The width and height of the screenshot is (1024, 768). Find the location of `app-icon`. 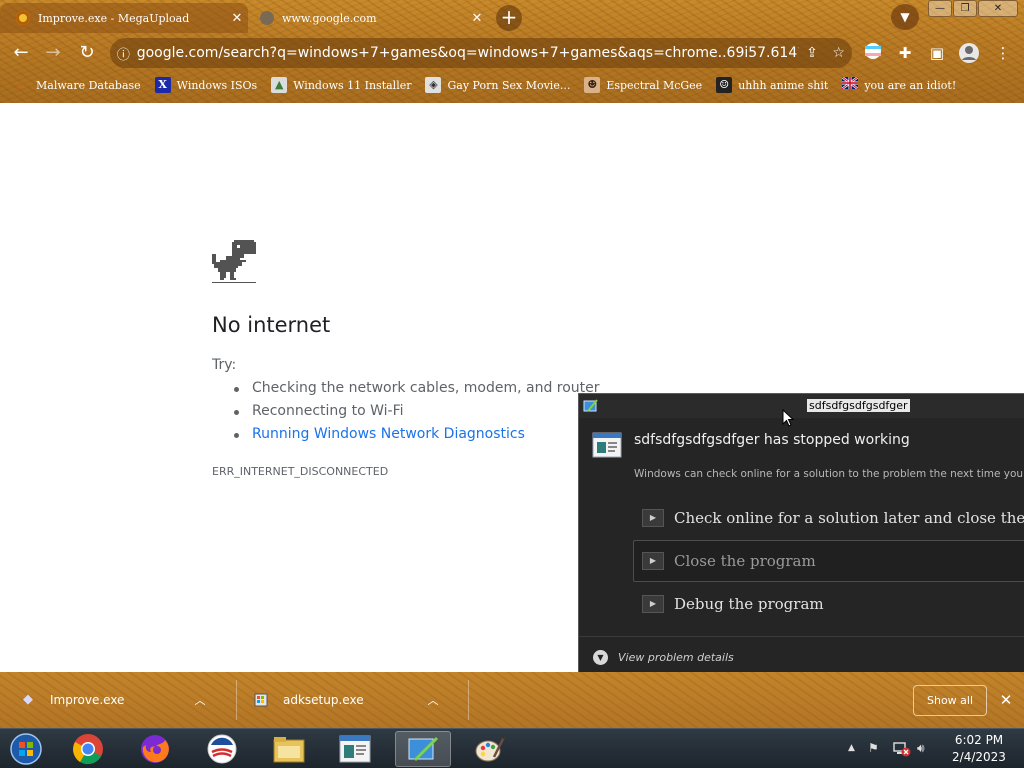

app-icon is located at coordinates (591, 406).